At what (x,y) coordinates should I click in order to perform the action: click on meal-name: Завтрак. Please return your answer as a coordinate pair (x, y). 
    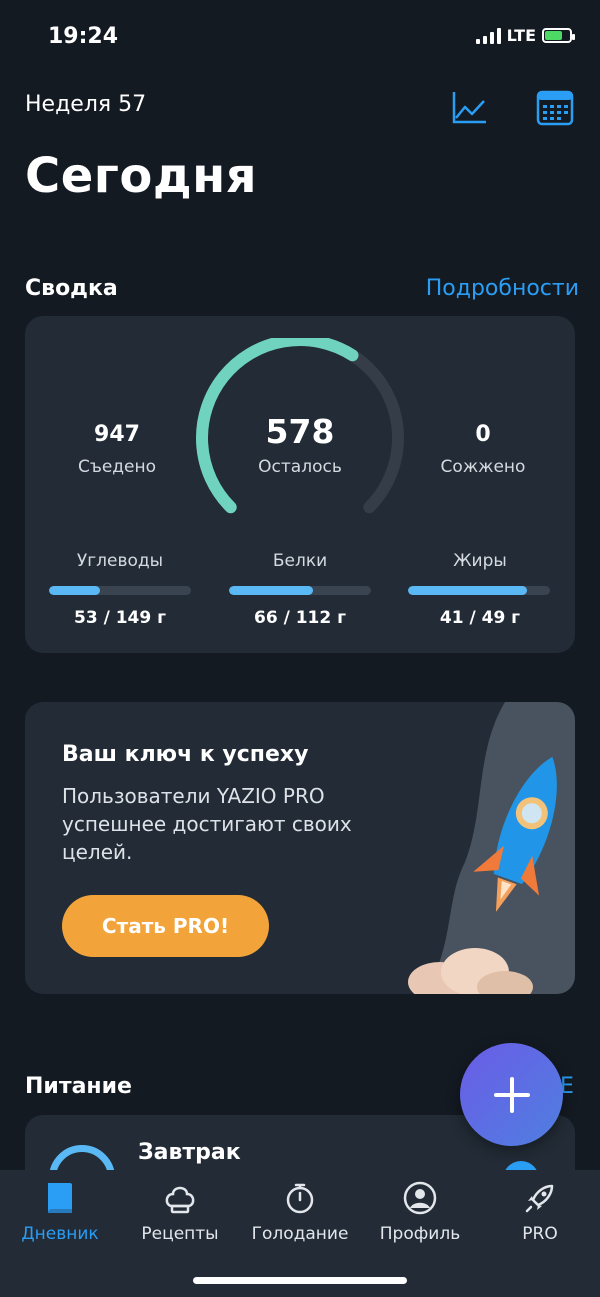
    Looking at the image, I should click on (189, 1152).